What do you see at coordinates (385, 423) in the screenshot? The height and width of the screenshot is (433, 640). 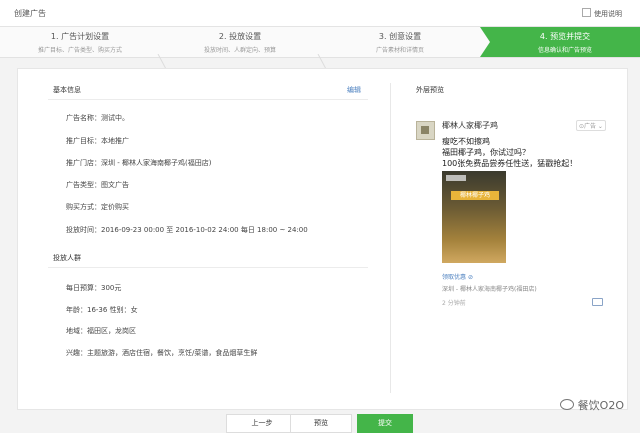 I see `submit-button: 提交` at bounding box center [385, 423].